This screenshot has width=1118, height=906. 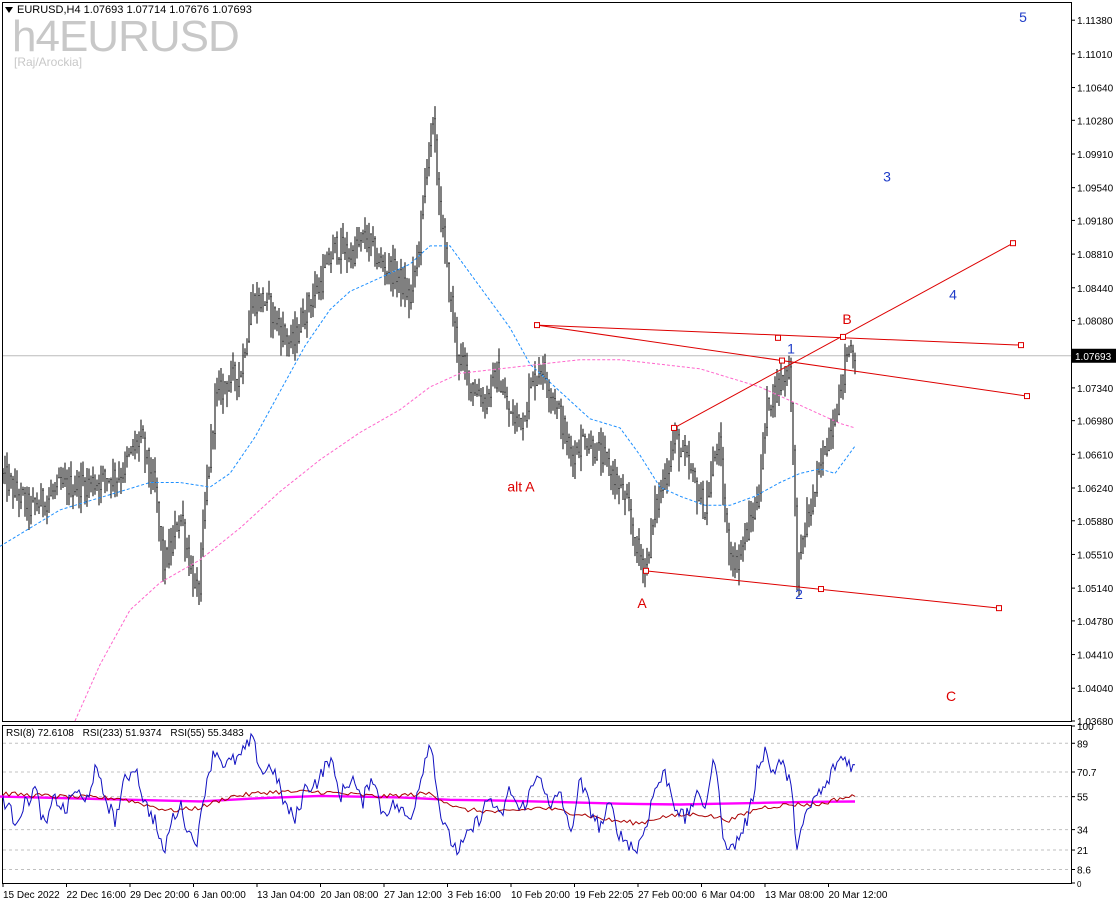 I want to click on wave-label: 5, so click(x=1023, y=17).